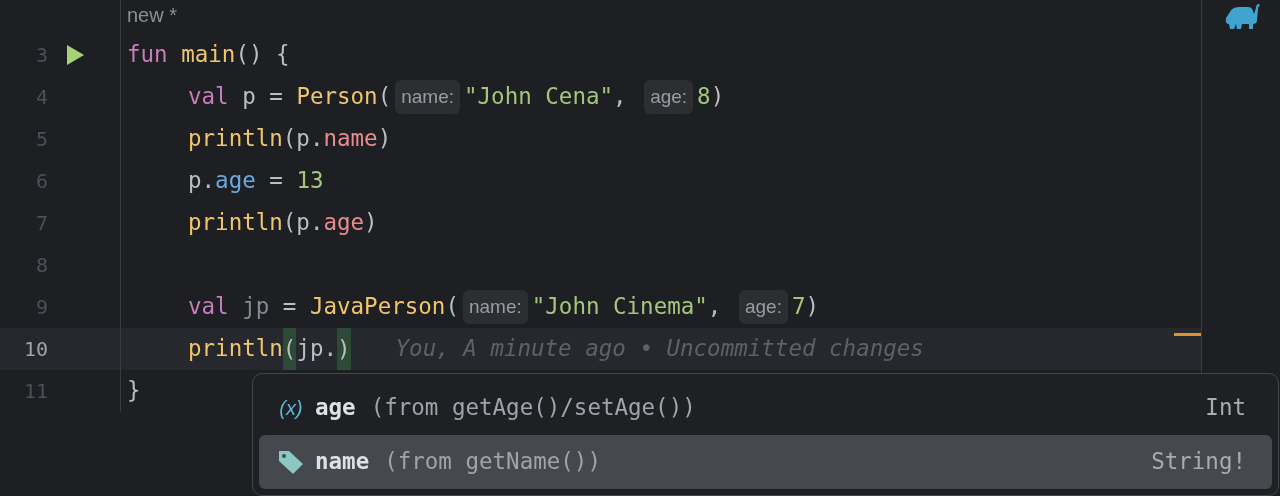  What do you see at coordinates (134, 391) in the screenshot?
I see `code-token: }` at bounding box center [134, 391].